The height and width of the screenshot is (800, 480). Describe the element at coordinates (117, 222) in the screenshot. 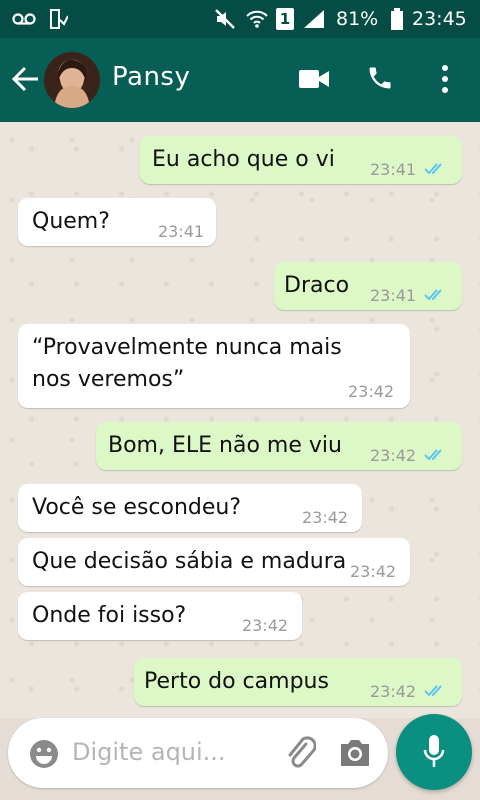

I see `incoming-message: Quem? 23:41` at that location.